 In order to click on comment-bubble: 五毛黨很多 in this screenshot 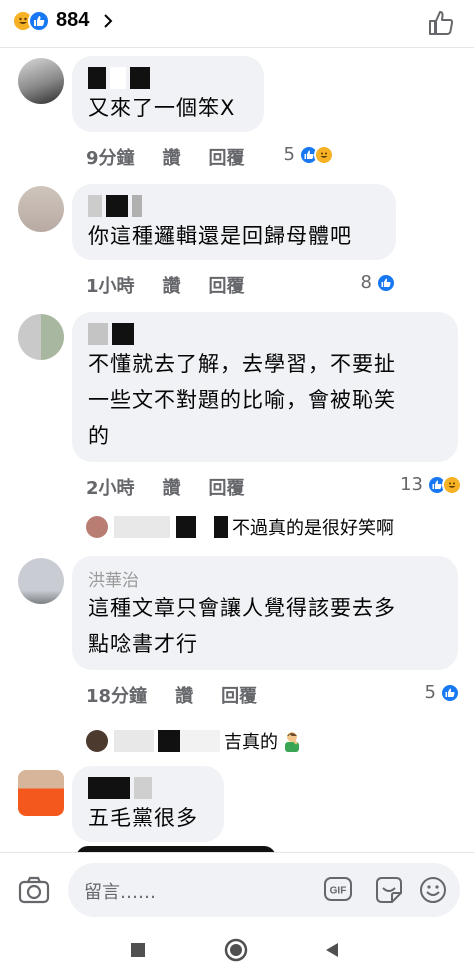, I will do `click(148, 804)`.